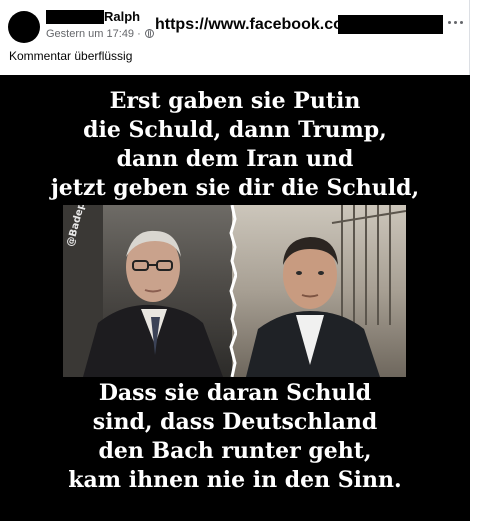  Describe the element at coordinates (235, 480) in the screenshot. I see `meme-bottom-line: kam ihnen nie in den Sinn.` at that location.